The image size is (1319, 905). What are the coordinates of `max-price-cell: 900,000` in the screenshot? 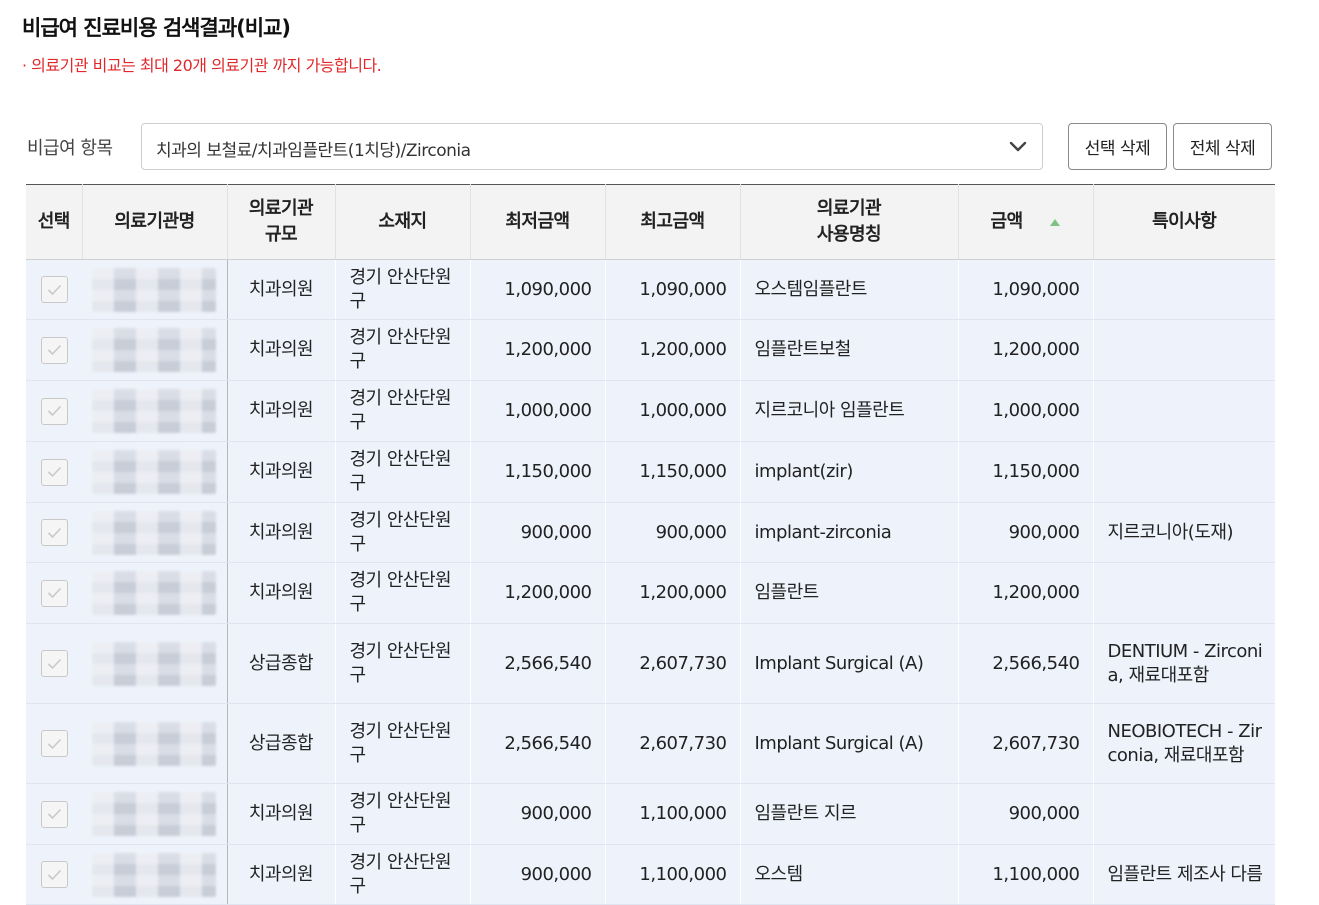 It's located at (673, 532).